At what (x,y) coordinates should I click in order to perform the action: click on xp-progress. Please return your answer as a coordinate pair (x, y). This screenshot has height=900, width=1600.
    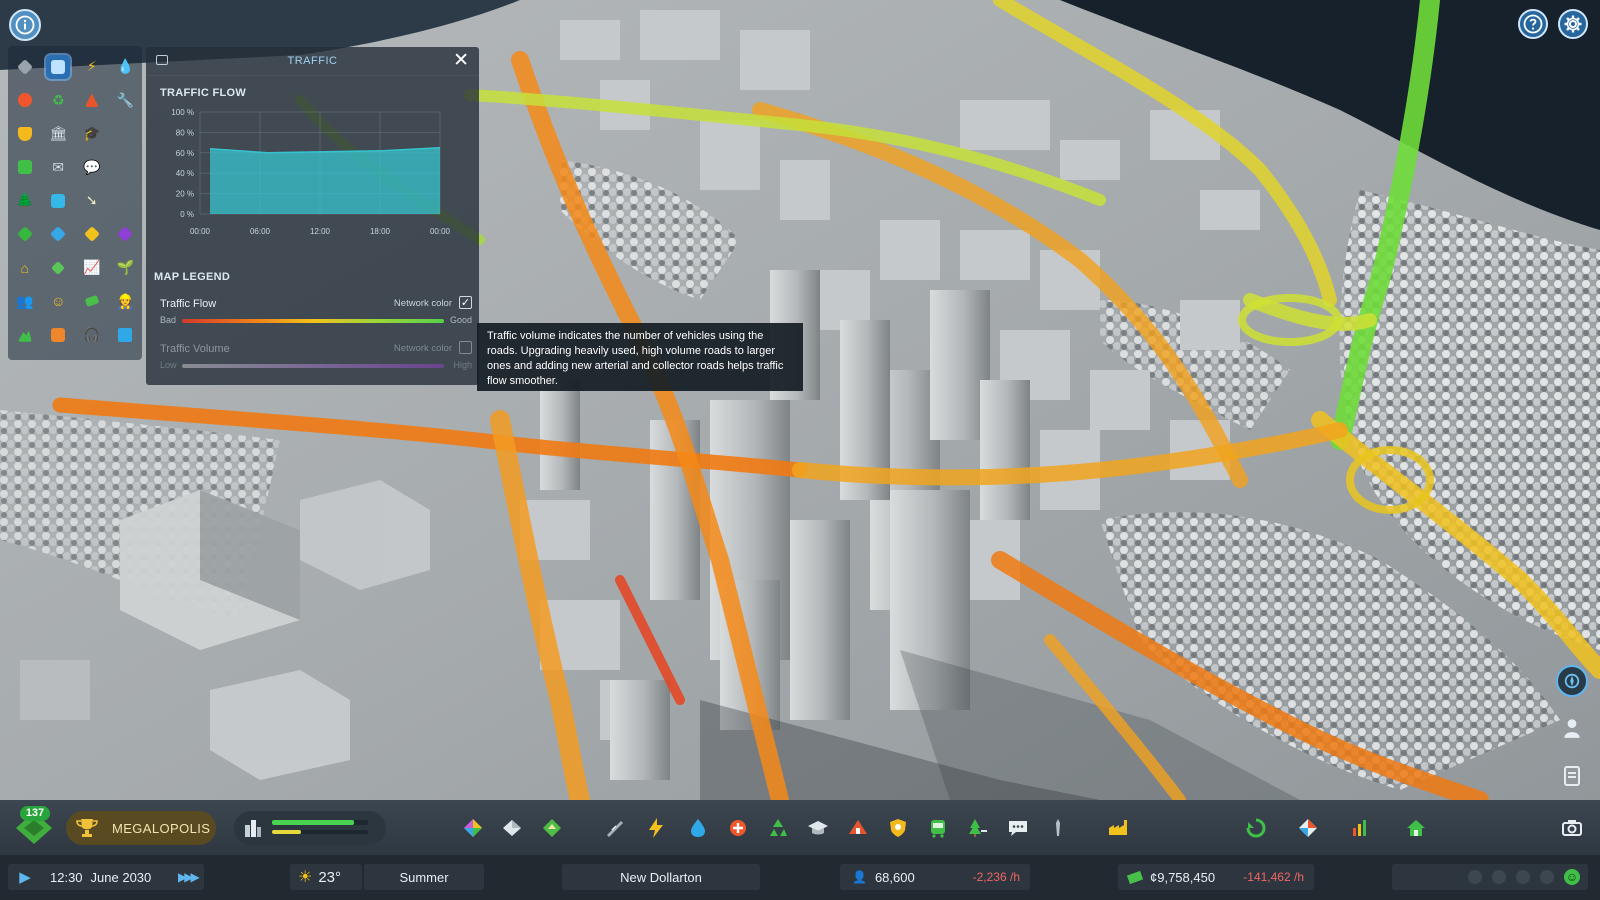
    Looking at the image, I should click on (310, 828).